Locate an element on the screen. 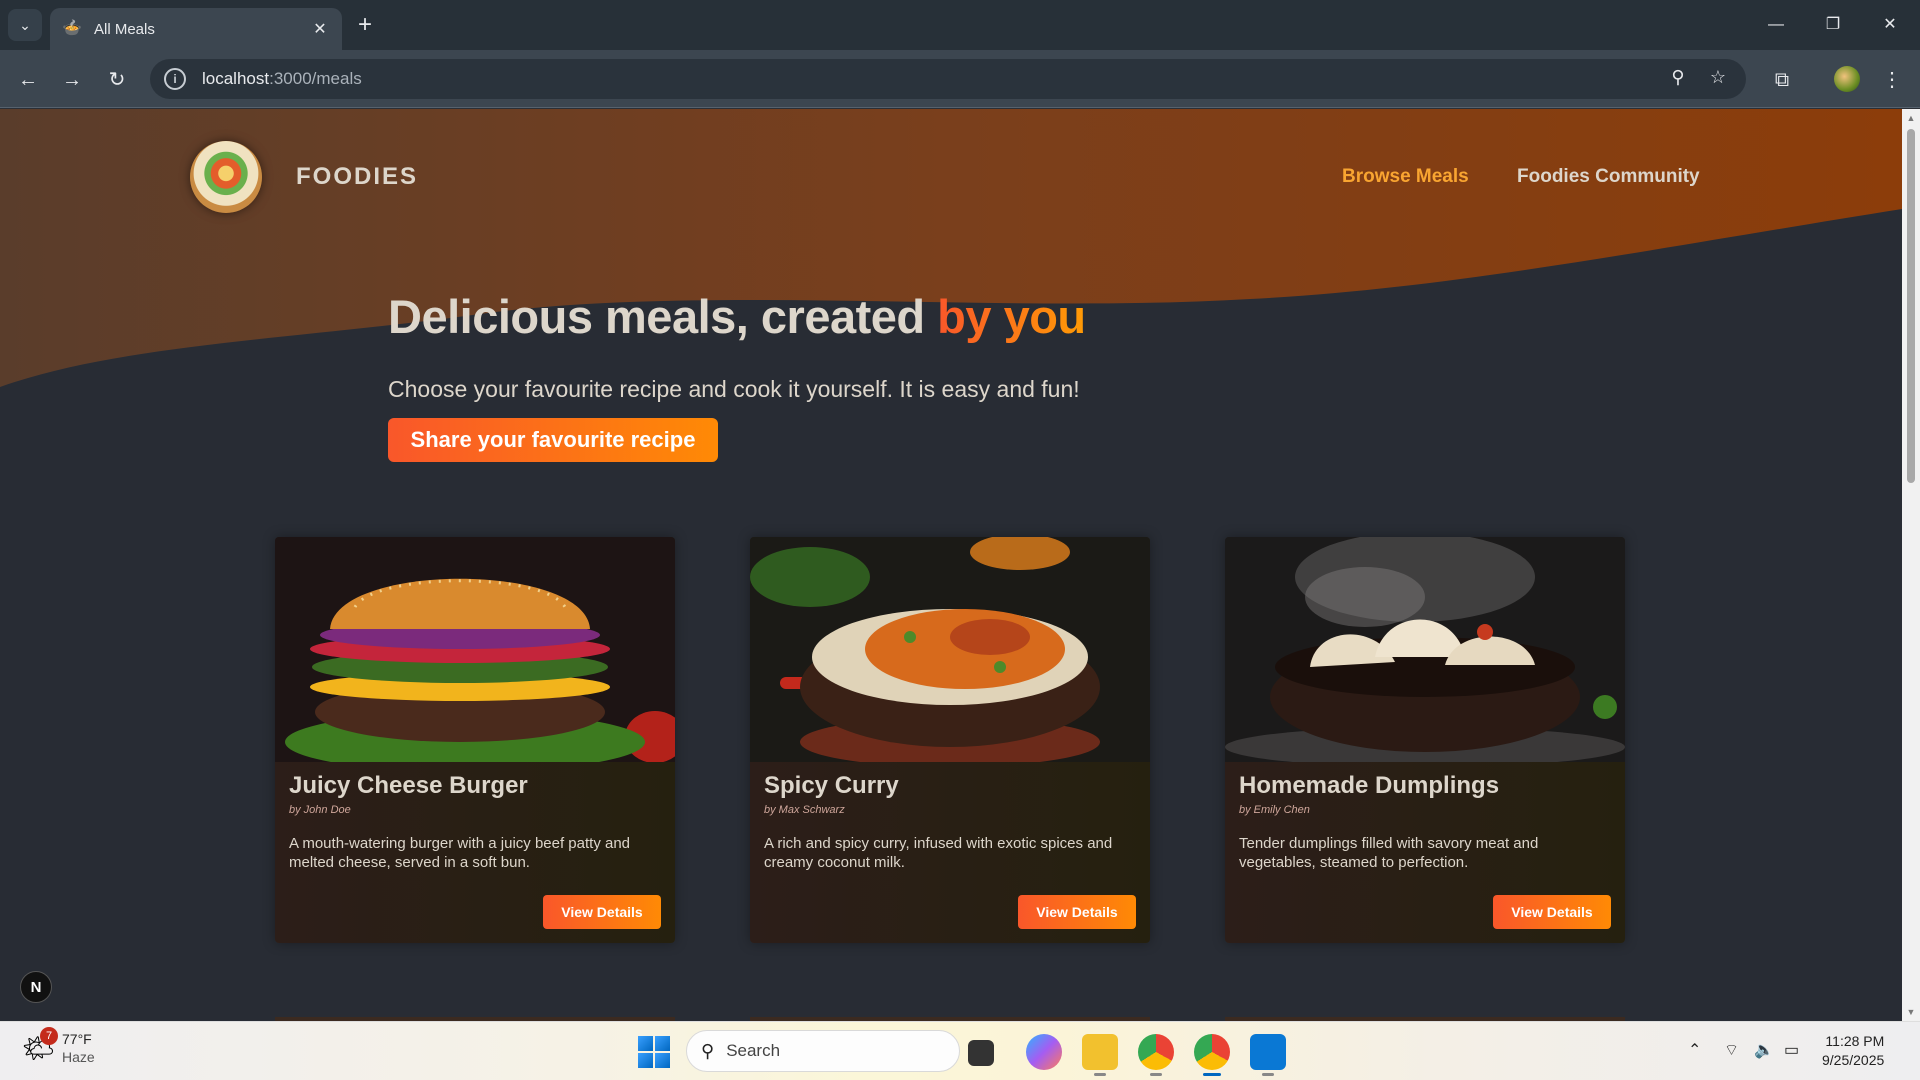 This screenshot has width=1920, height=1080. weather-temp: 77°F is located at coordinates (77, 1039).